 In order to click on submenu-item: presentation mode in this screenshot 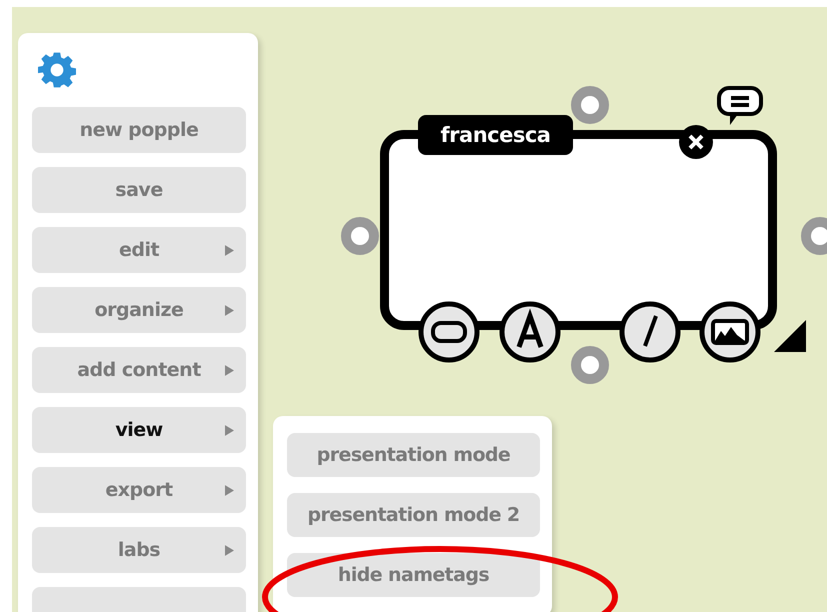, I will do `click(413, 455)`.